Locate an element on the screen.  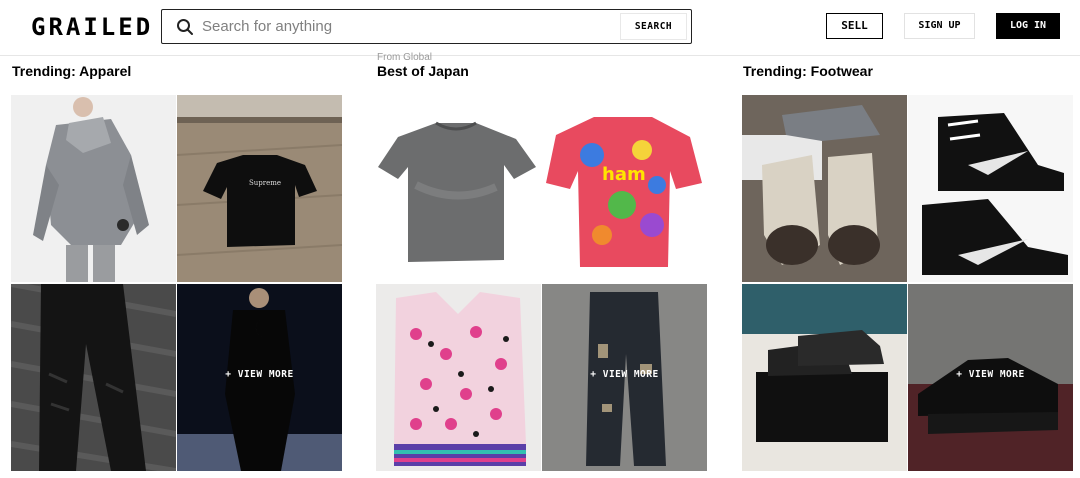
grey-sneakers-image is located at coordinates (824, 188).